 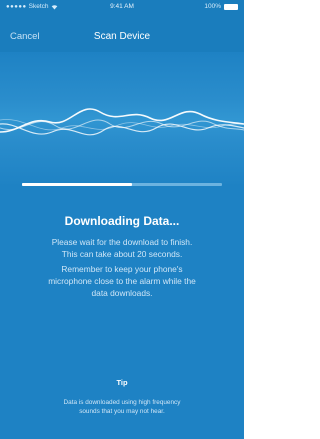 I want to click on nav-bar: Cancel Scan Device, so click(x=122, y=33).